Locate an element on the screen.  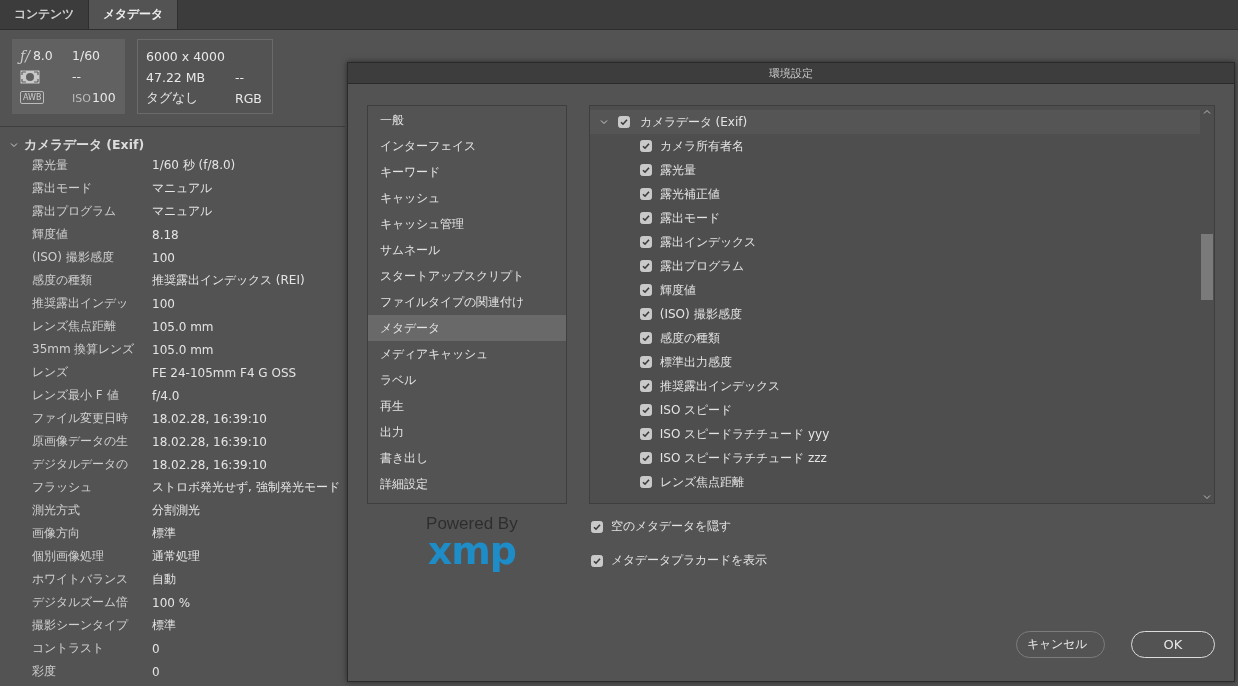
category-item: キャッシュ is located at coordinates (467, 198).